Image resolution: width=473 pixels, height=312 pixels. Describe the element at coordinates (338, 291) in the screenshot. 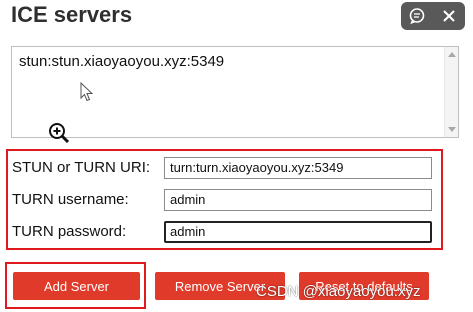

I see `watermark: CSDN @xiaoyaoyou.xyz` at that location.